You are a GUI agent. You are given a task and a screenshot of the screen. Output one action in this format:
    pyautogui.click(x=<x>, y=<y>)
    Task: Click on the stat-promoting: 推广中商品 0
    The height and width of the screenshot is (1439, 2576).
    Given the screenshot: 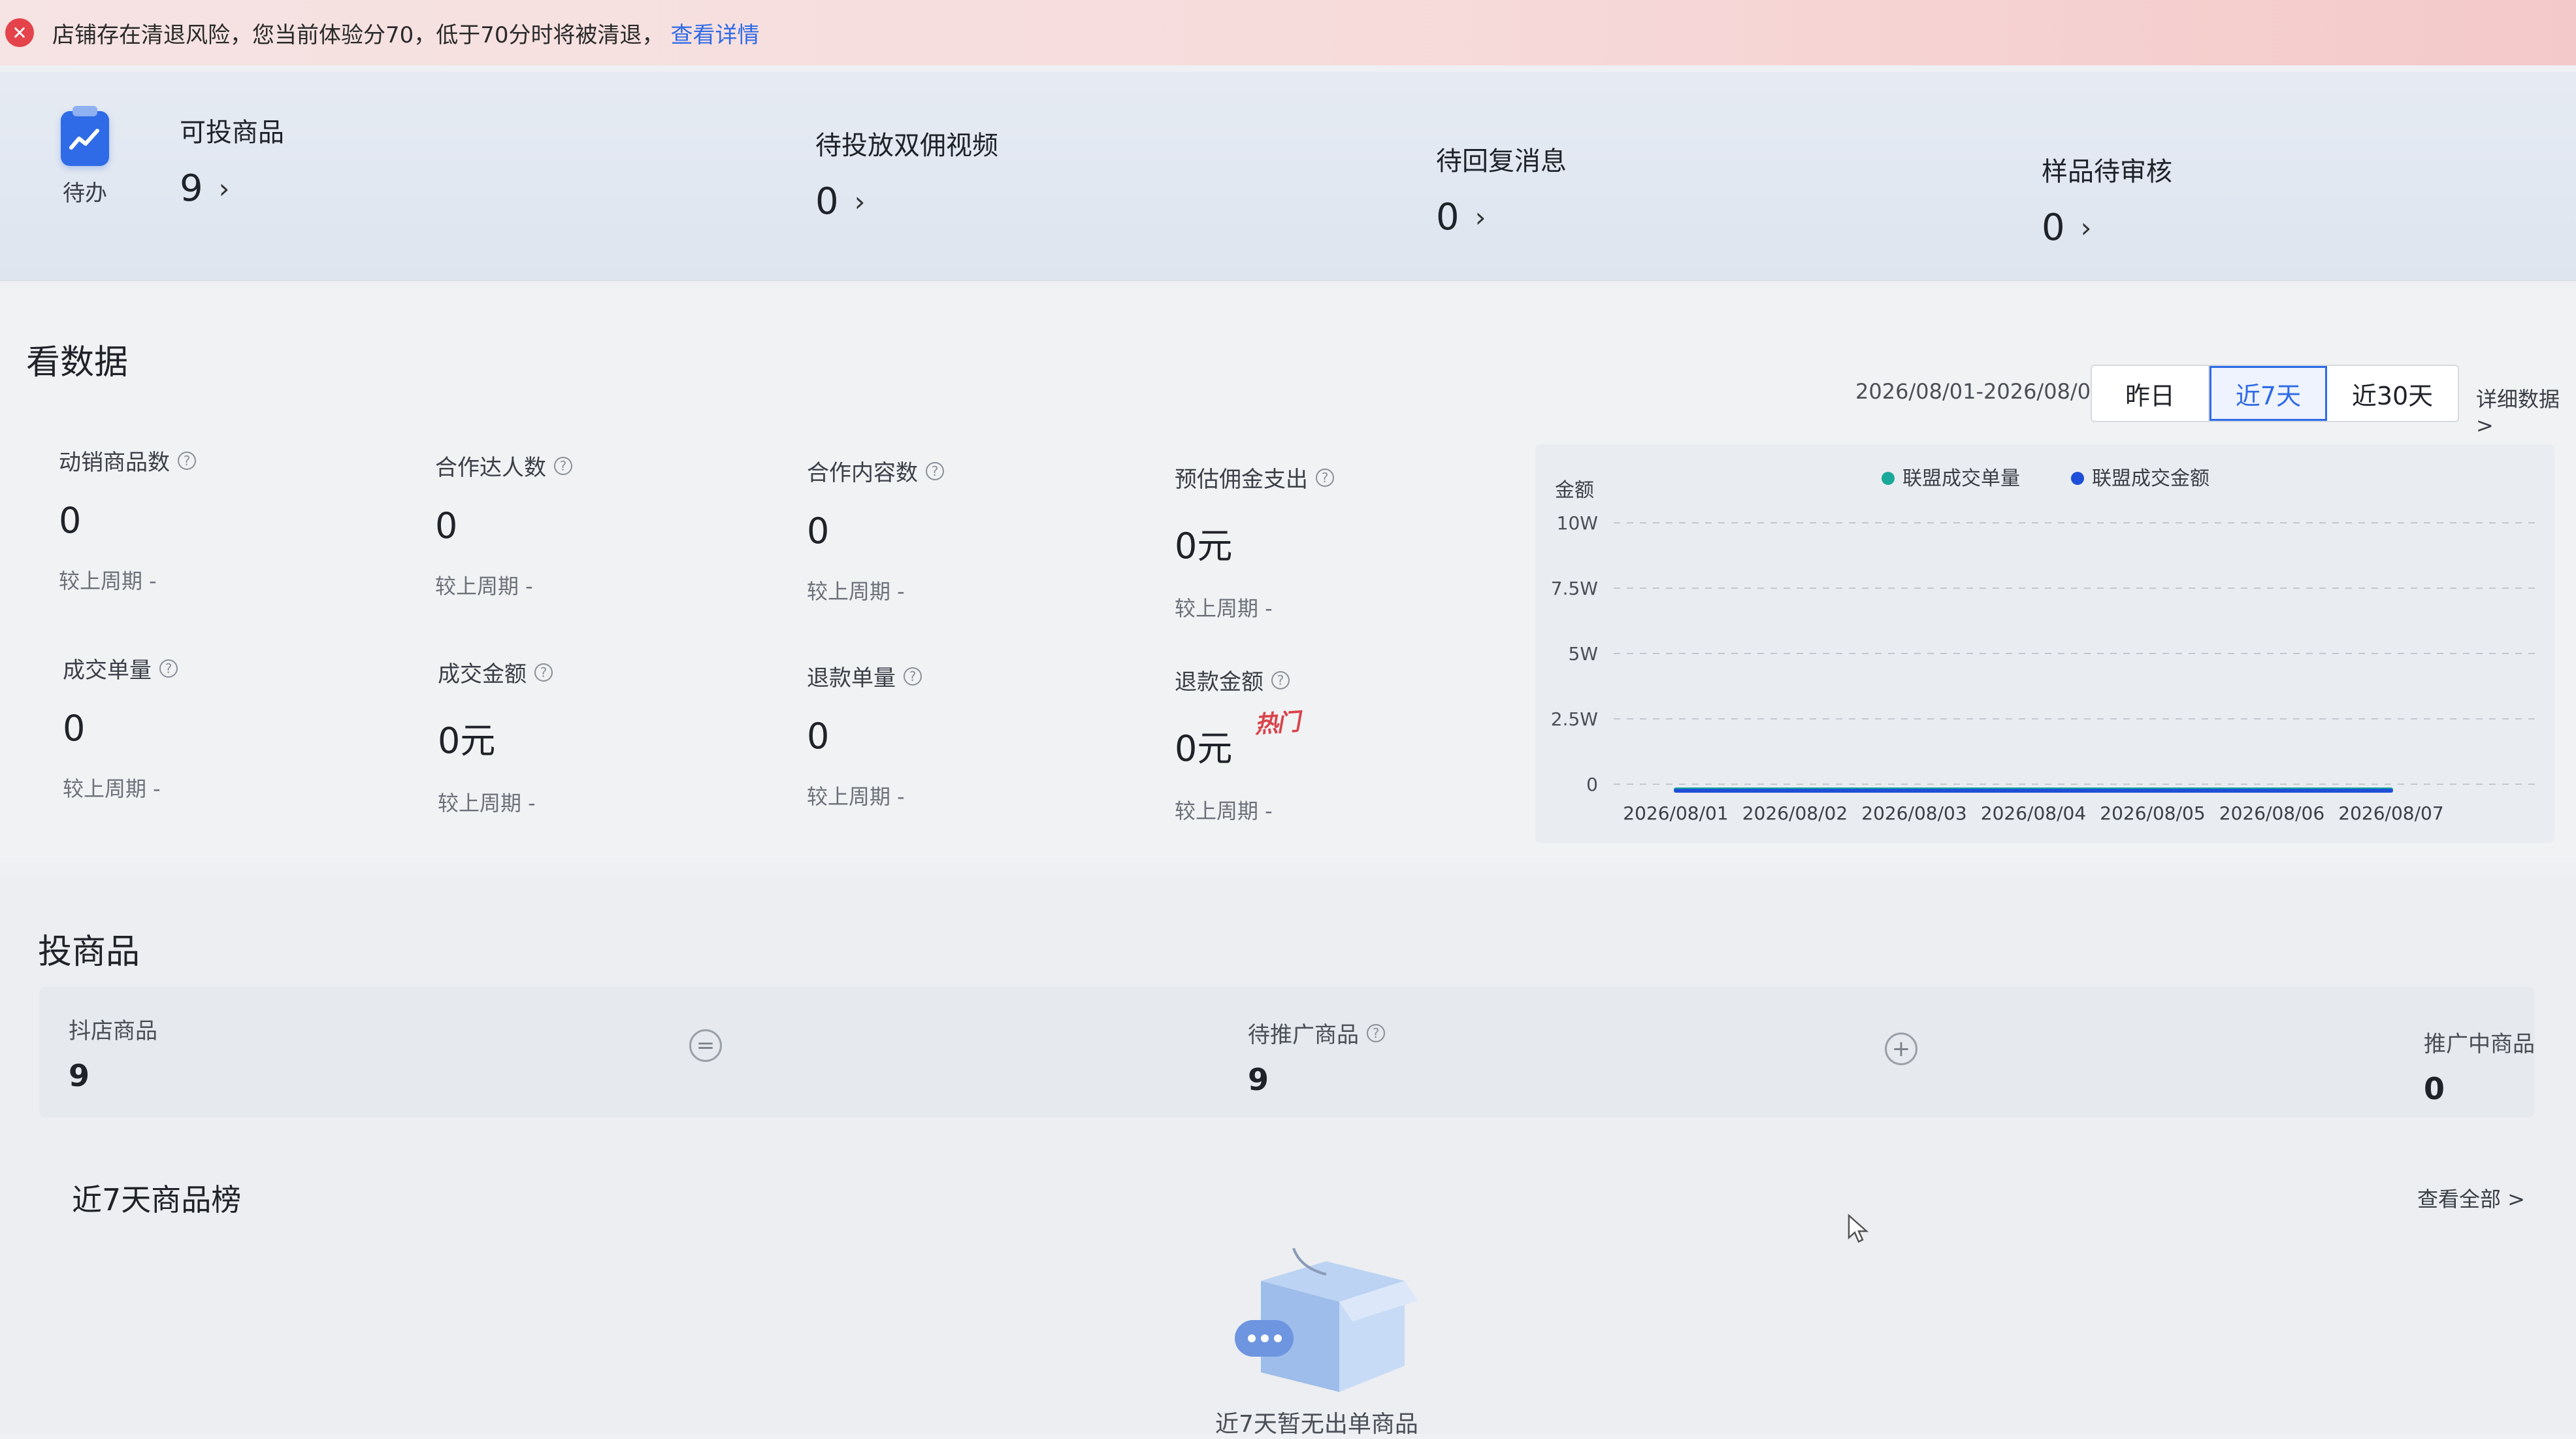 What is the action you would take?
    pyautogui.click(x=2479, y=1066)
    